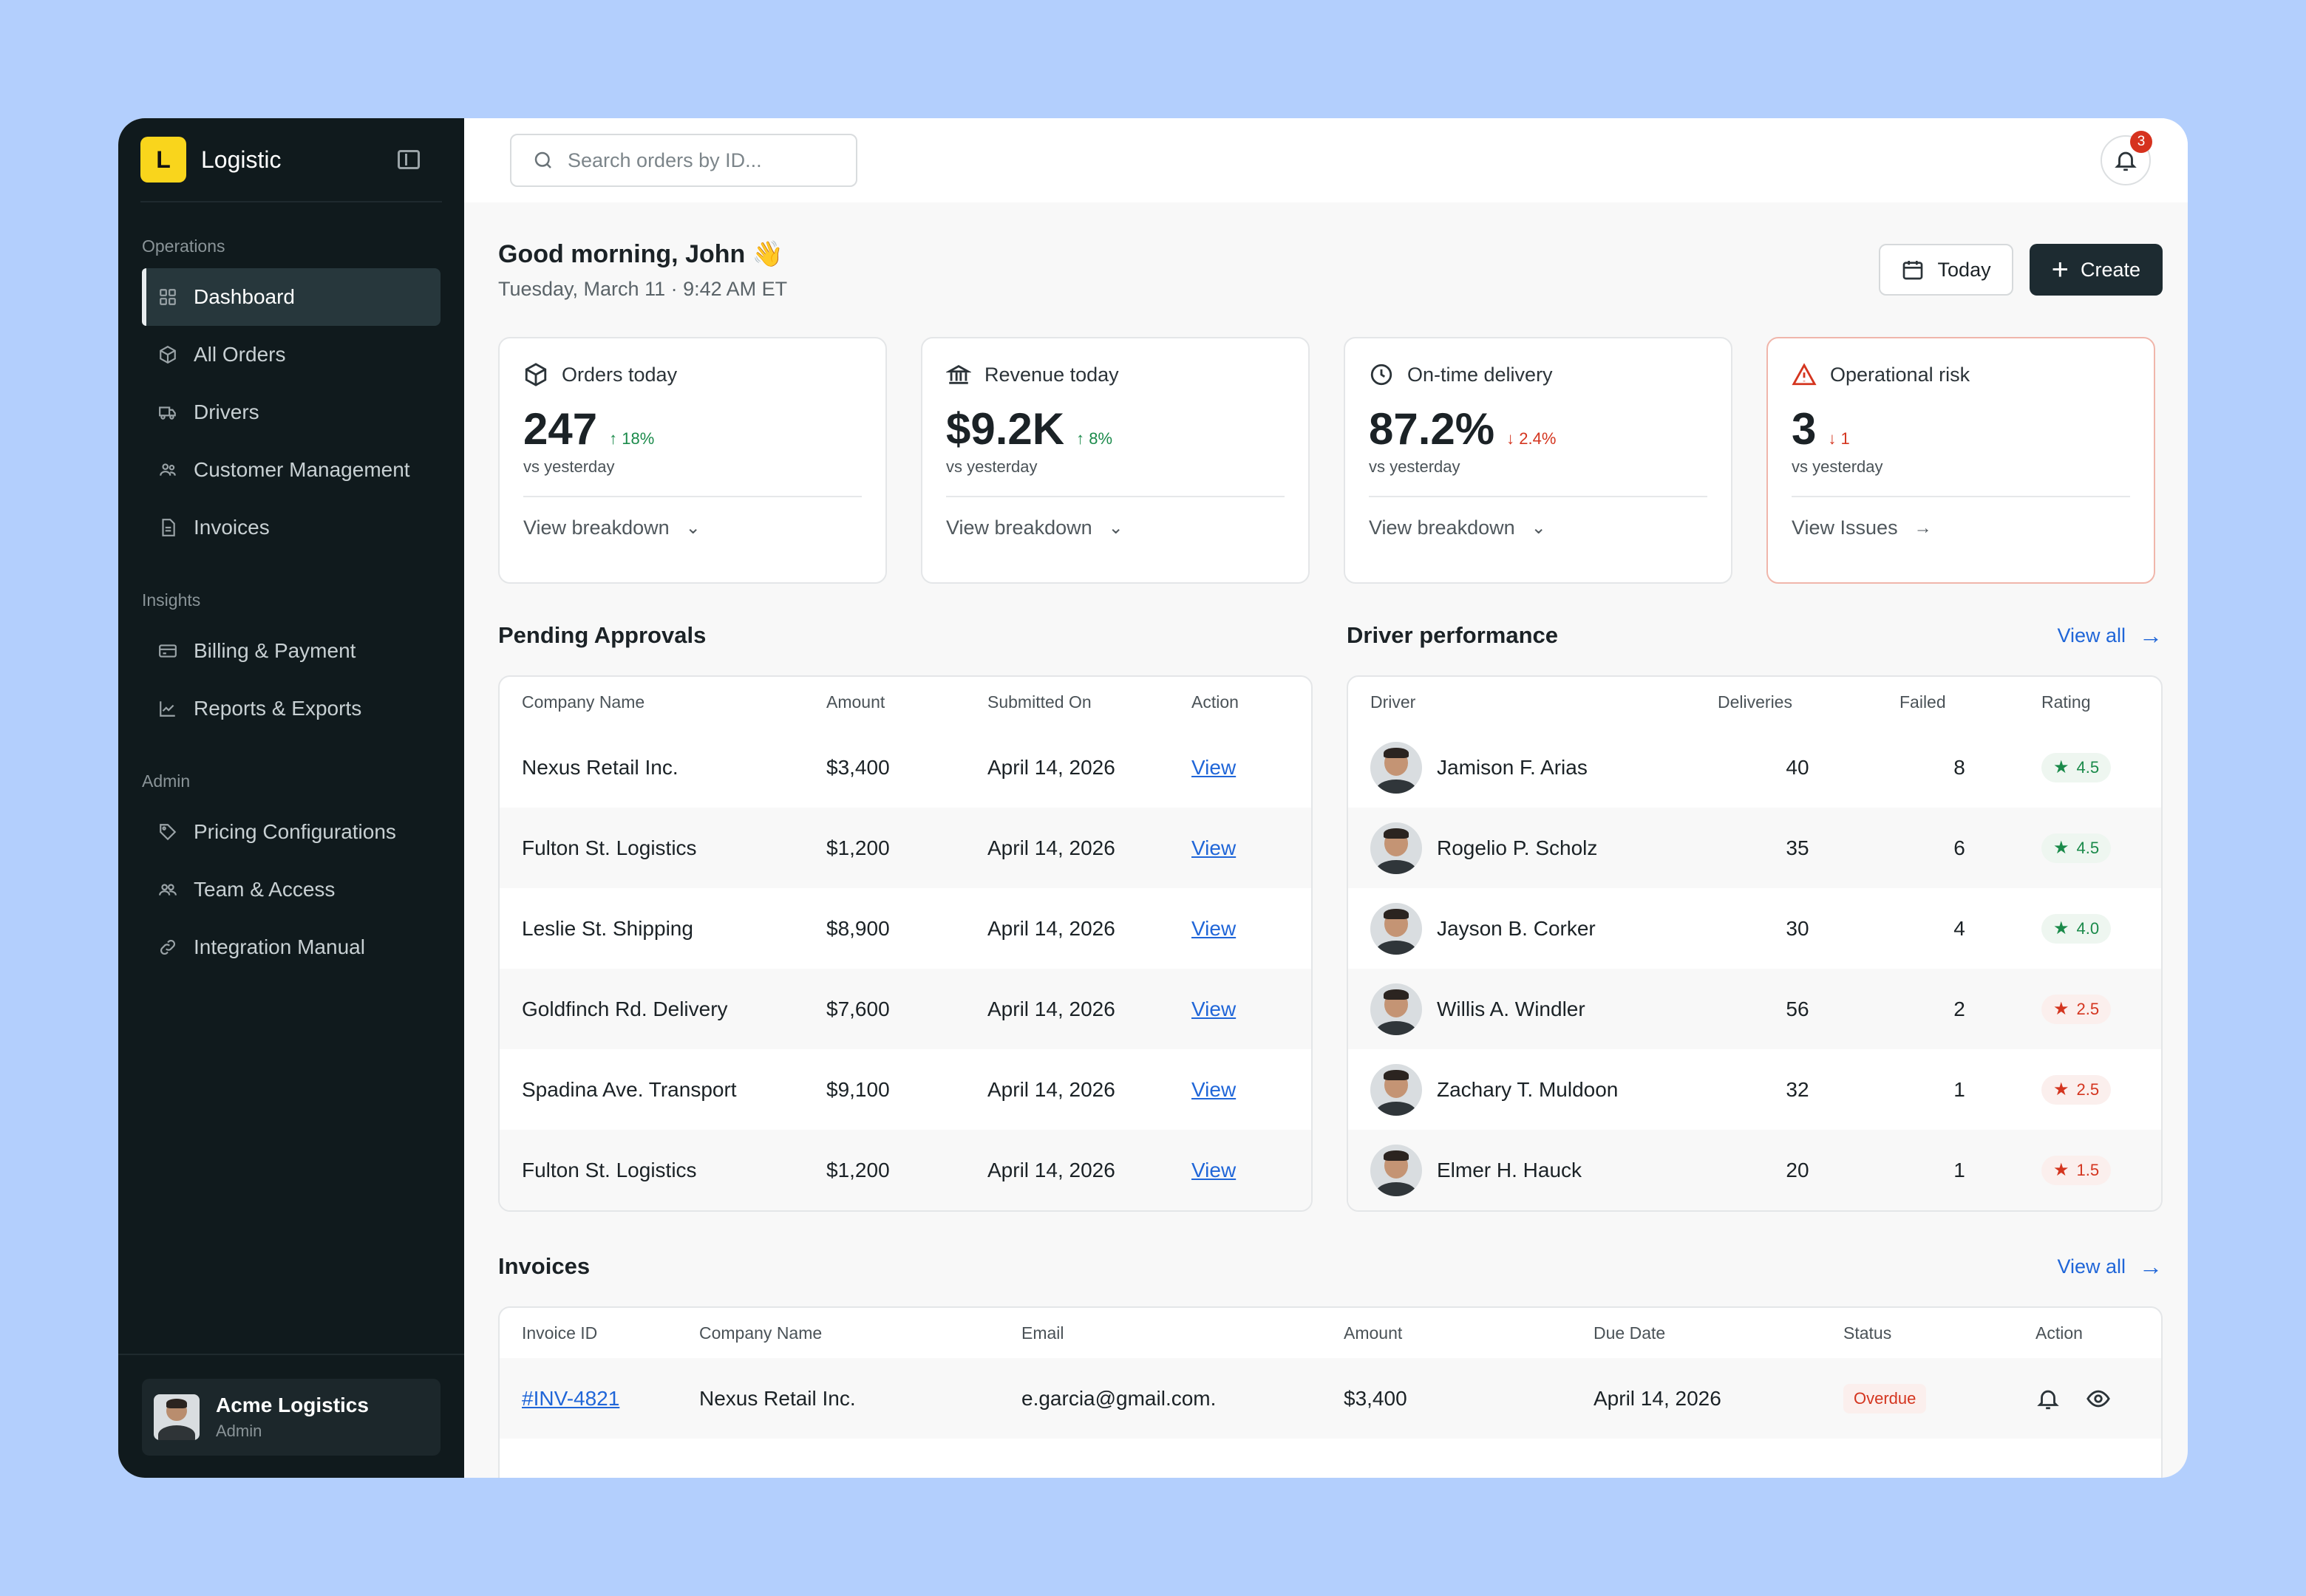 The height and width of the screenshot is (1596, 2306). I want to click on table-row: Zachary T. Muldoon 32 1 ★ 2.5, so click(1755, 1089).